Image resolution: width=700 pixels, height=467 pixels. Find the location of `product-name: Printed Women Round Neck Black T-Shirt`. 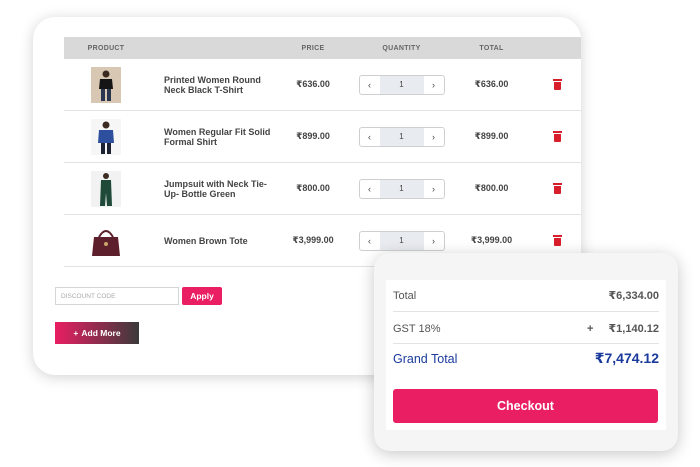

product-name: Printed Women Round Neck Black T-Shirt is located at coordinates (213, 85).